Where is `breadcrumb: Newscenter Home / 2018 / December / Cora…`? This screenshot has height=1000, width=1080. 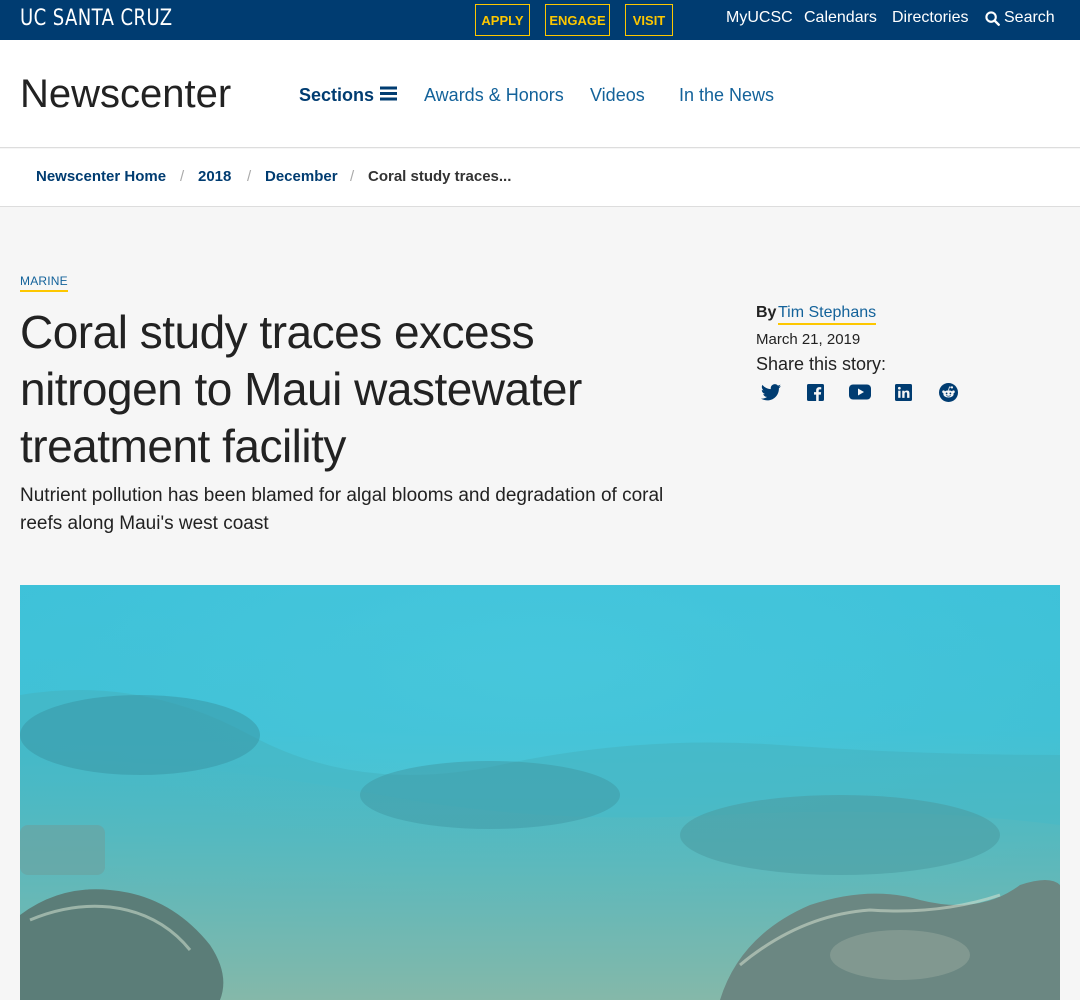 breadcrumb: Newscenter Home / 2018 / December / Cora… is located at coordinates (540, 178).